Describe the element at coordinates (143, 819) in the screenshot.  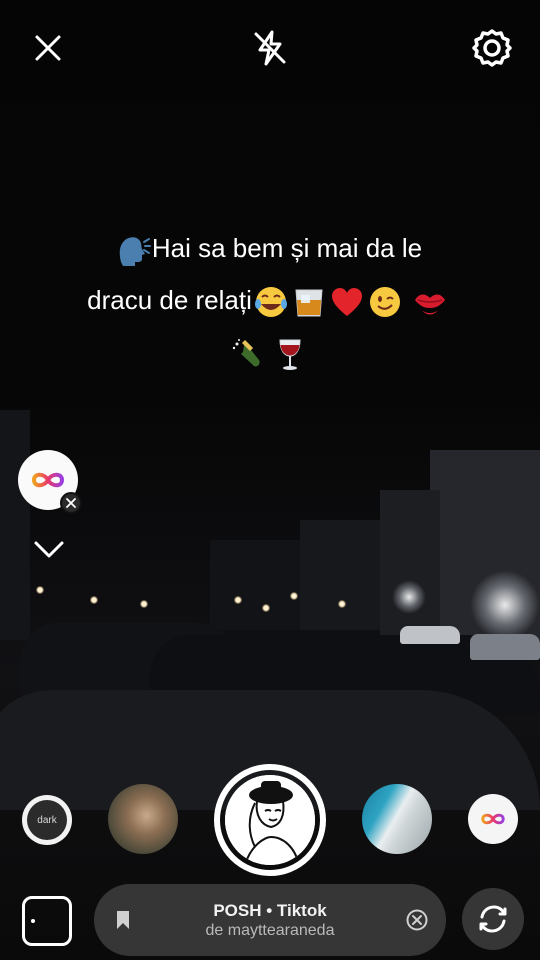
I see `effect-face-thumbnail` at that location.